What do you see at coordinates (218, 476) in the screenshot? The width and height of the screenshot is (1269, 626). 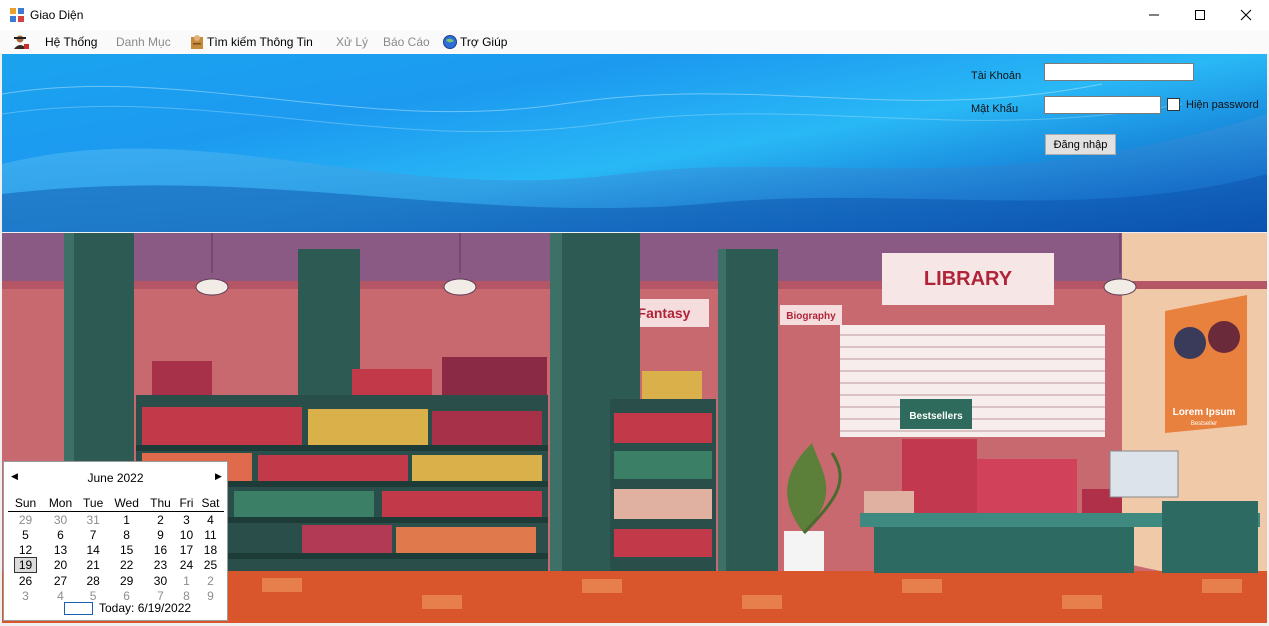 I see `next-month-icon: ▶` at bounding box center [218, 476].